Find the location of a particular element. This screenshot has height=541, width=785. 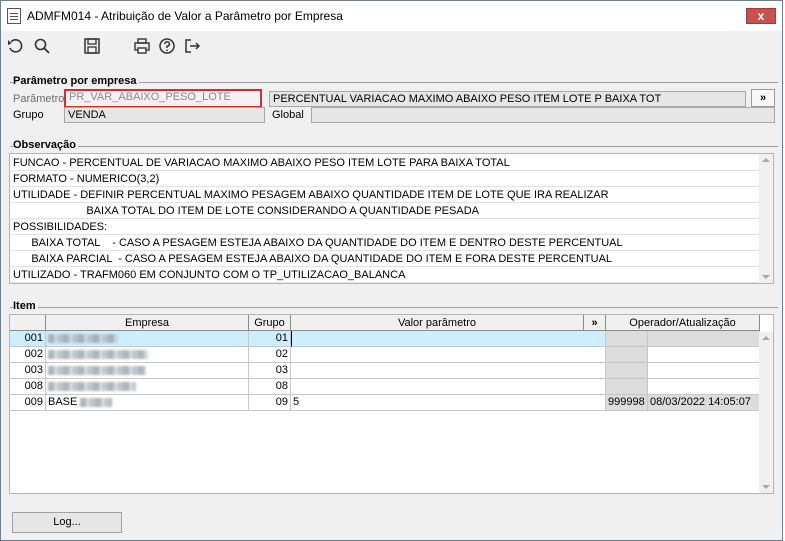

row-grupo: 03 is located at coordinates (270, 371).